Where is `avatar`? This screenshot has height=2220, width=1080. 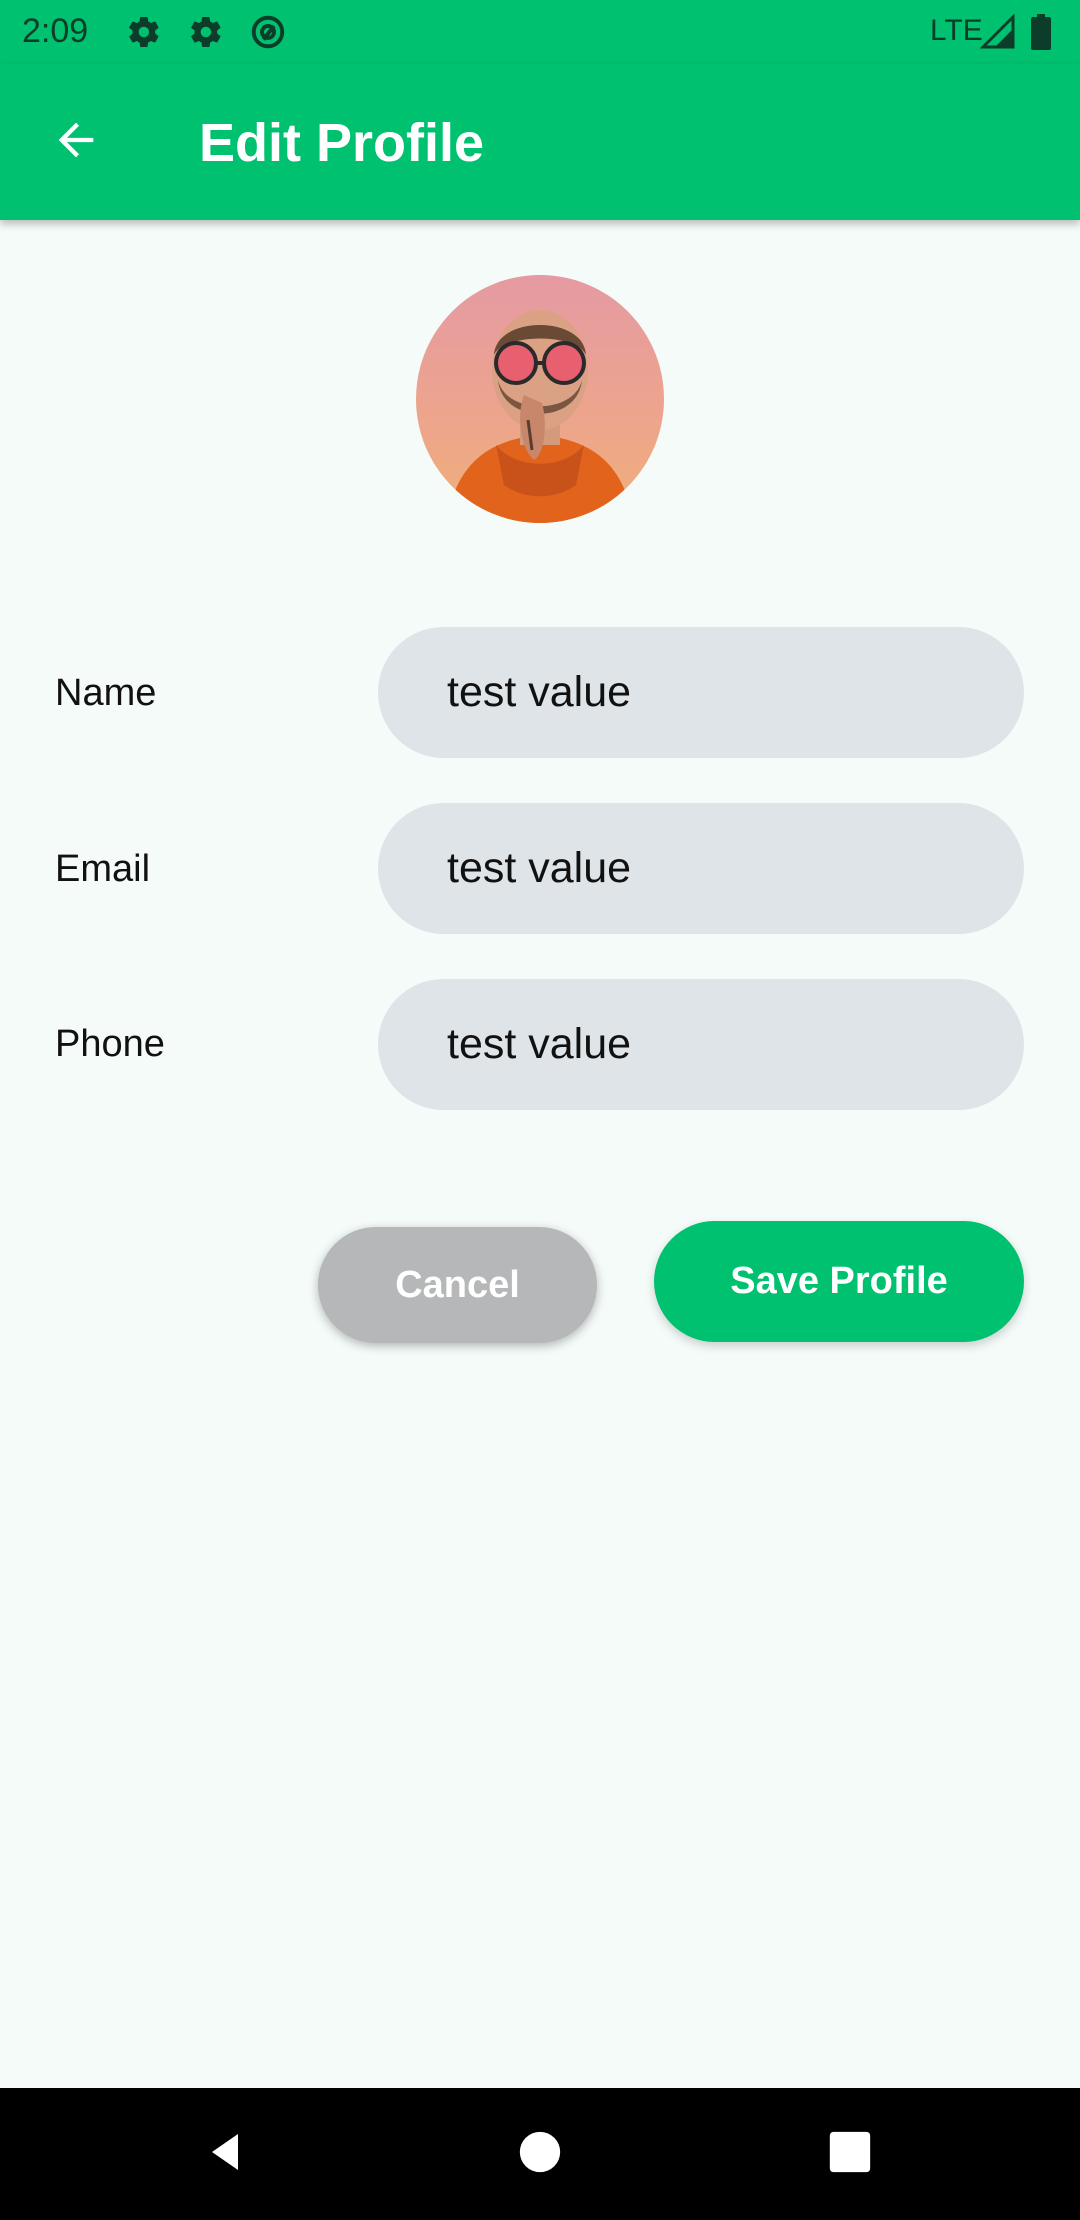
avatar is located at coordinates (540, 399).